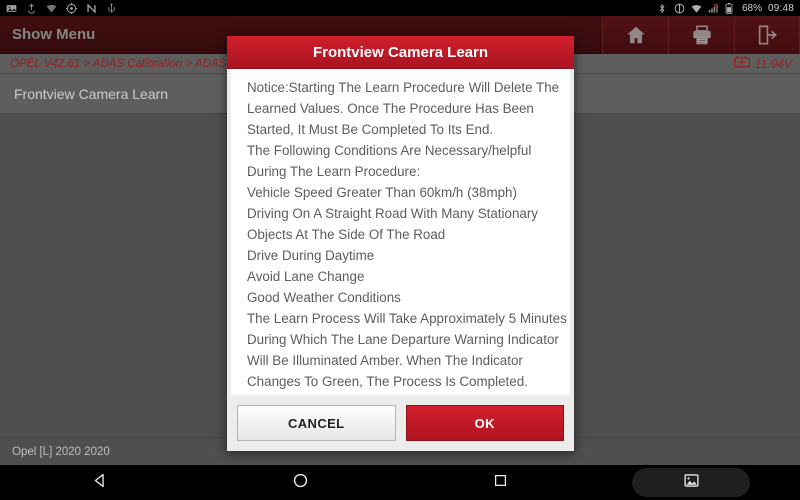  Describe the element at coordinates (400, 52) in the screenshot. I see `dialog-title: Frontview Camera Learn` at that location.